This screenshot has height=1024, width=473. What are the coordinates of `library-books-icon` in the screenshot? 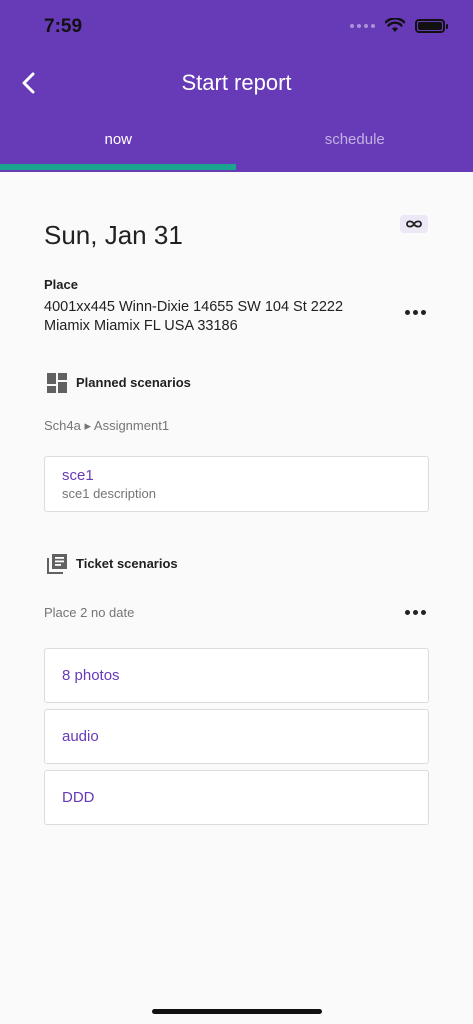 It's located at (57, 564).